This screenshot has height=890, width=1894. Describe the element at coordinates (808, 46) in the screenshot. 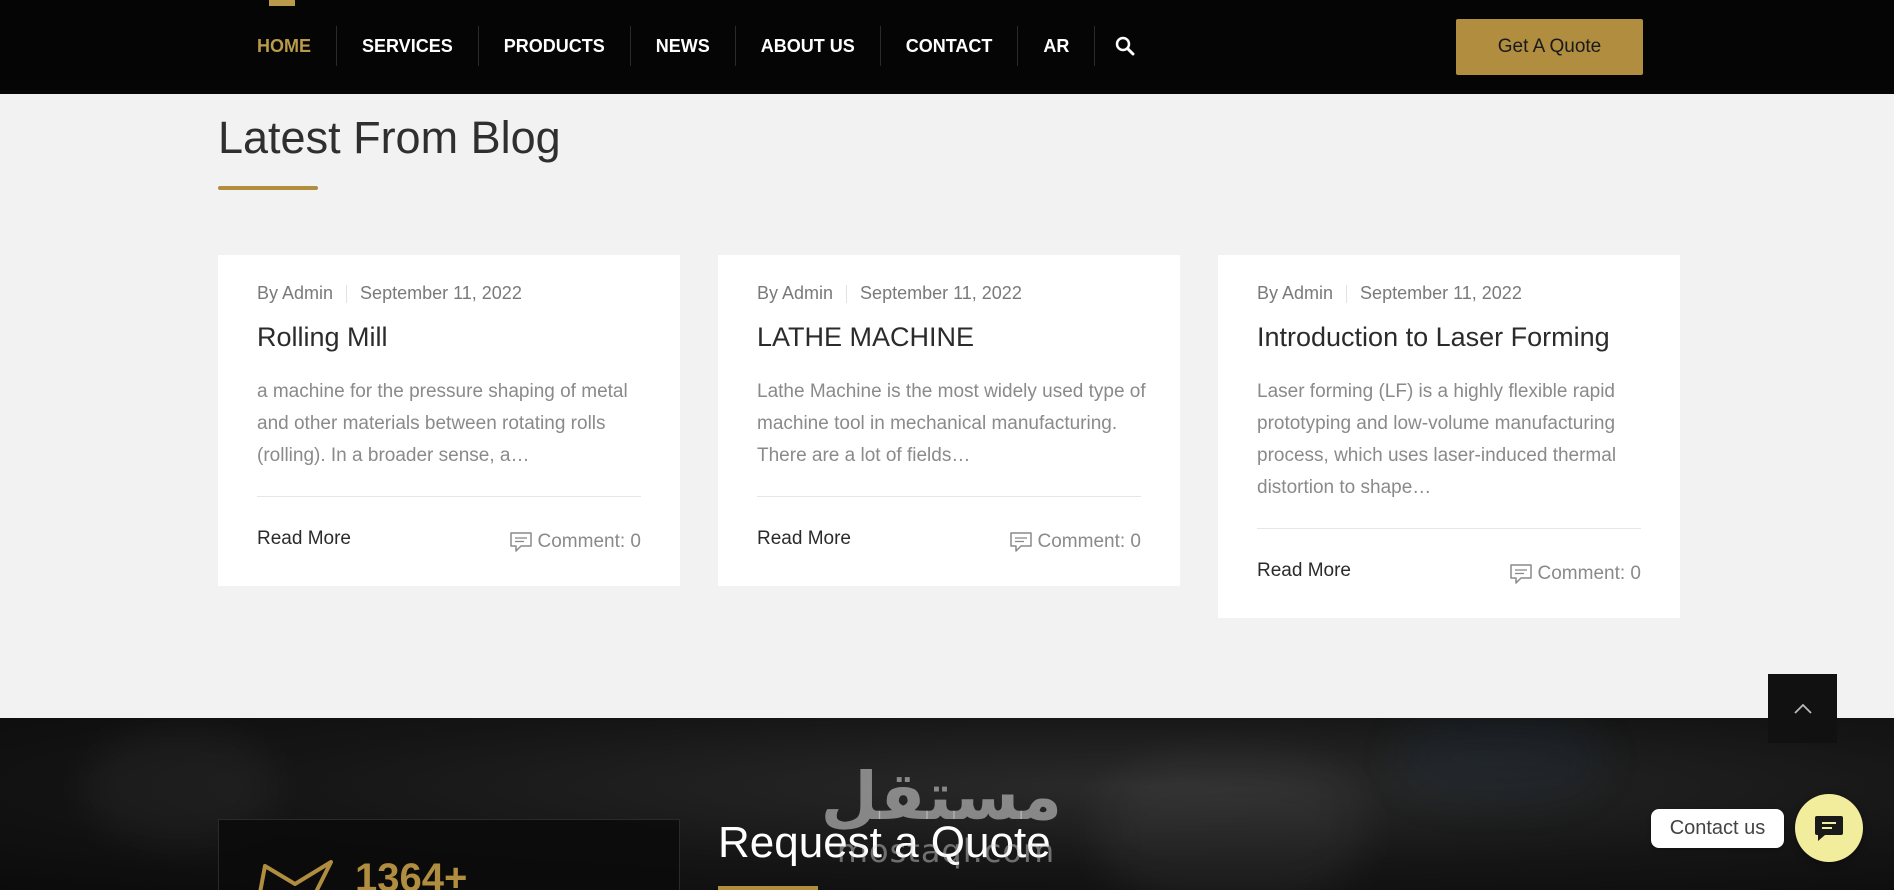

I see `nav-item-about-us: ABOUT US` at that location.